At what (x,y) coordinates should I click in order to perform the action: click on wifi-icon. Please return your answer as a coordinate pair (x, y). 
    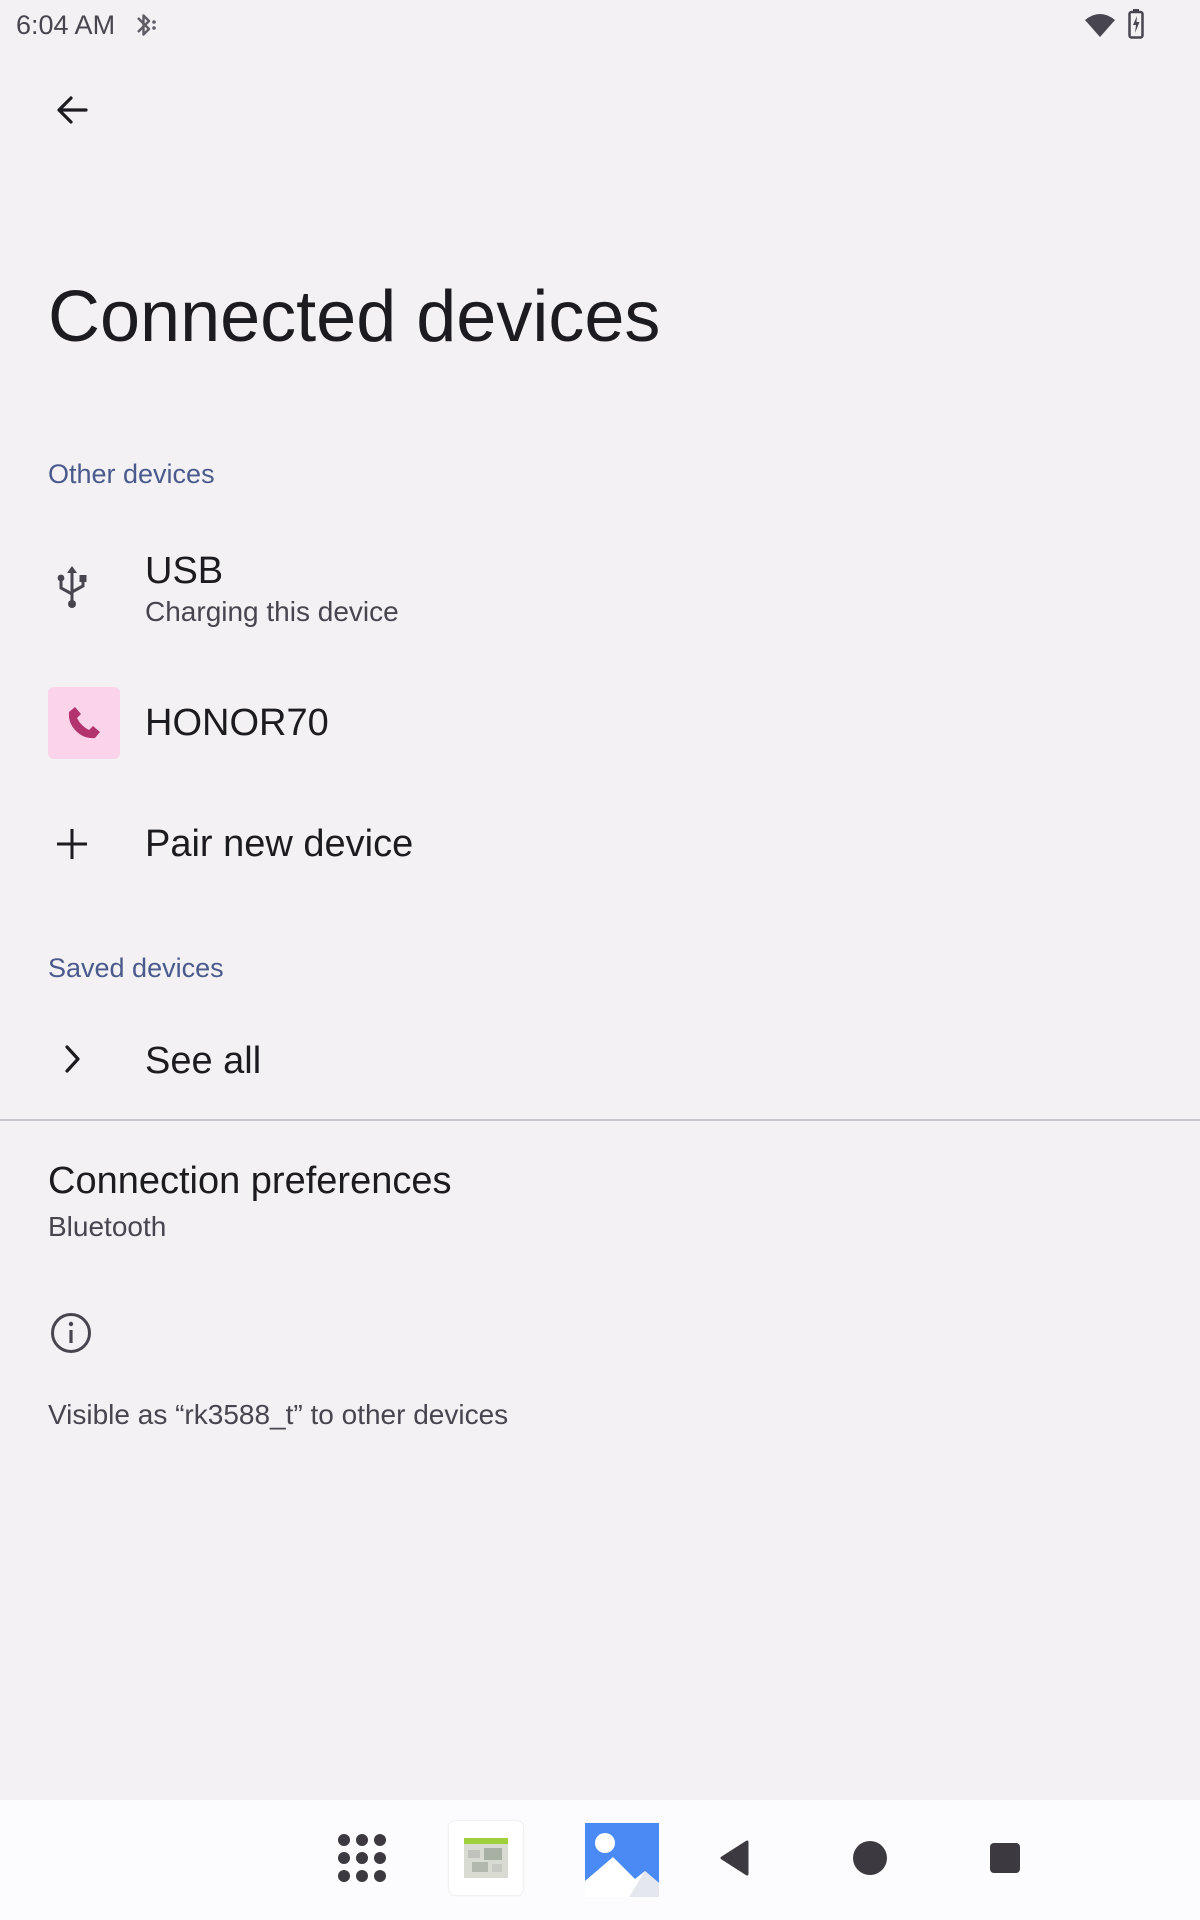
    Looking at the image, I should click on (1100, 25).